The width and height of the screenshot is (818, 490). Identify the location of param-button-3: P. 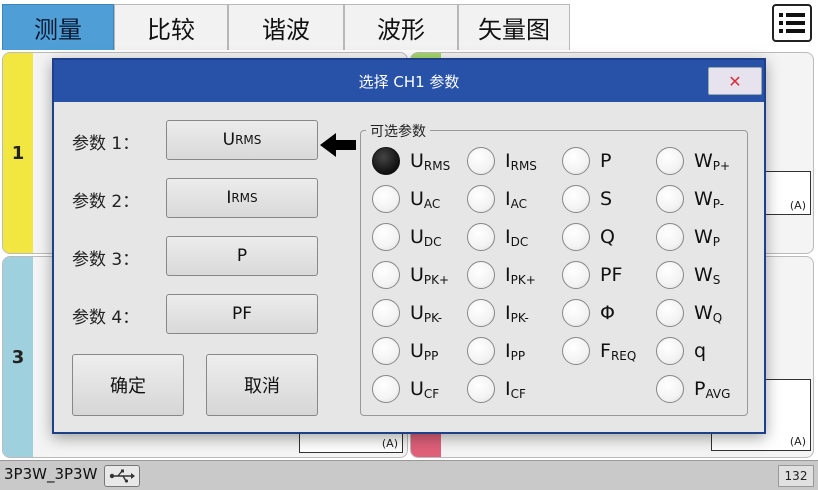
(242, 256).